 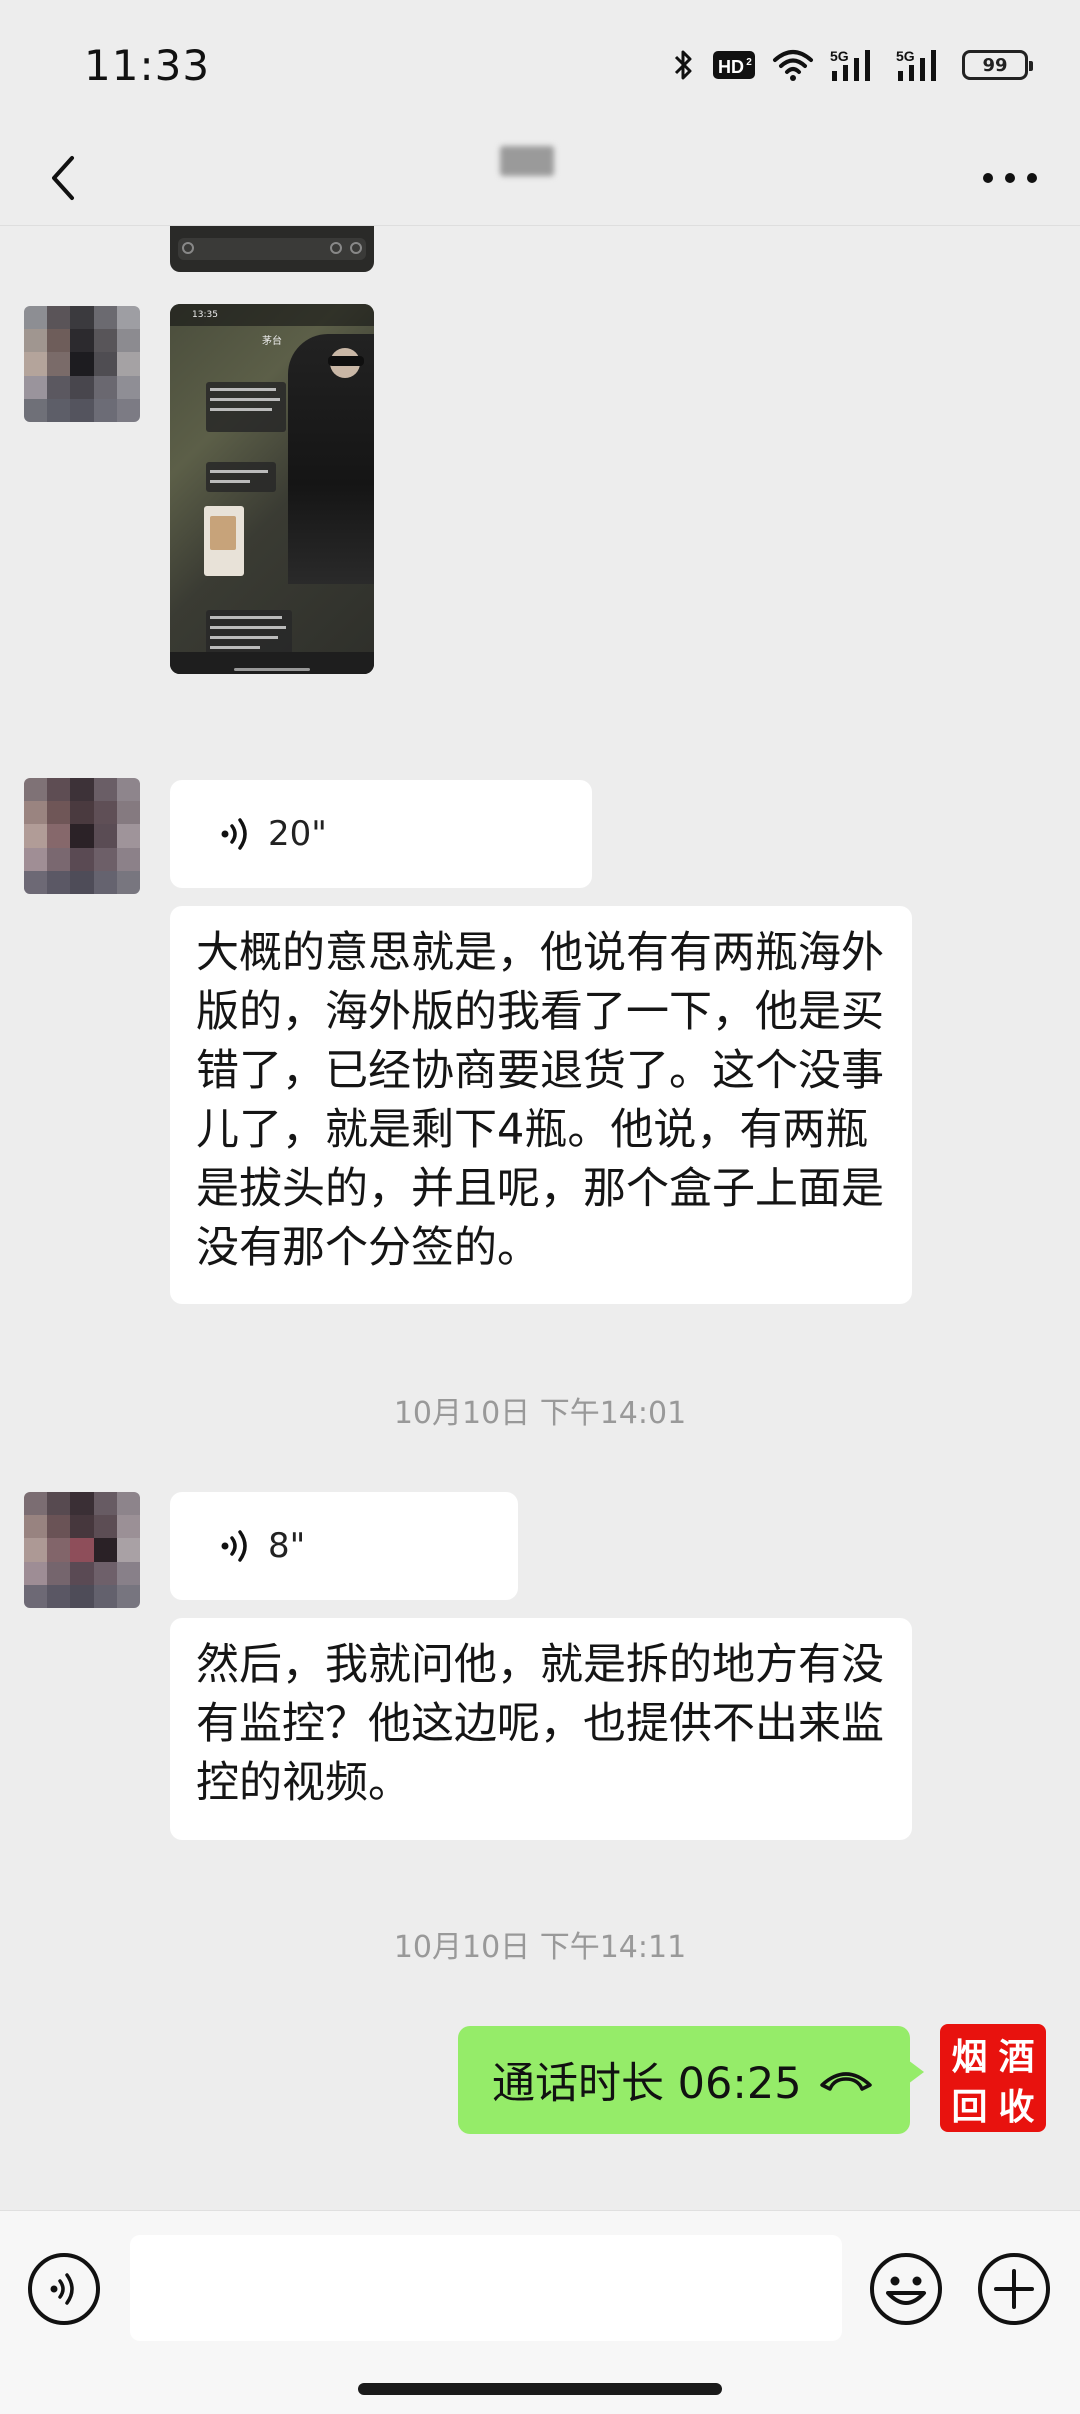 I want to click on my-avatar-logo: 烟 酒 回 收, so click(x=993, y=2078).